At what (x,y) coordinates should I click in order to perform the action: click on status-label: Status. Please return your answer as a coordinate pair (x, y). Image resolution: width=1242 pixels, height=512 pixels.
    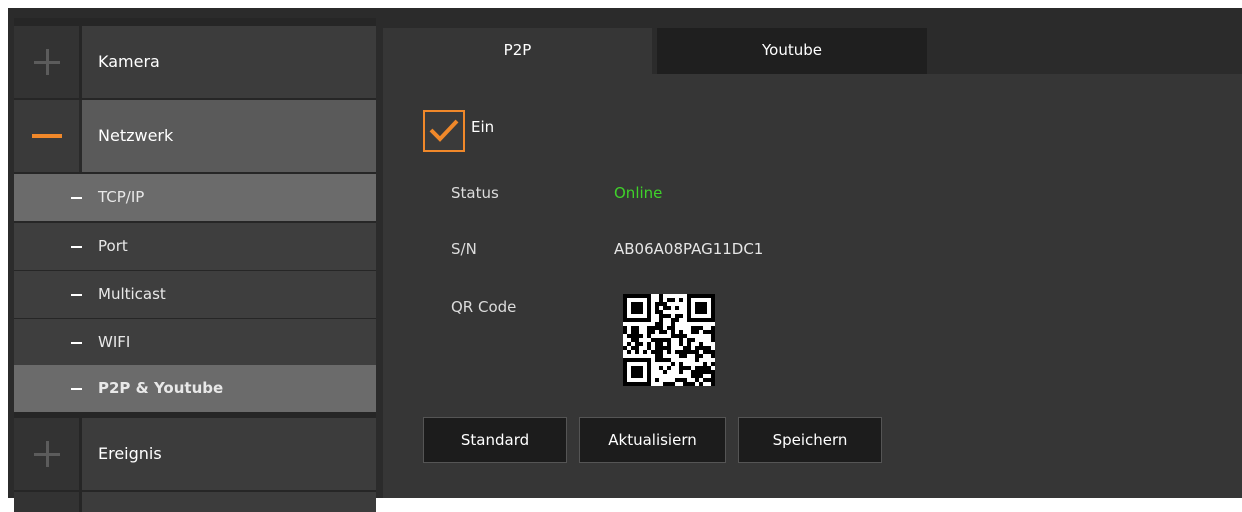
    Looking at the image, I should click on (475, 193).